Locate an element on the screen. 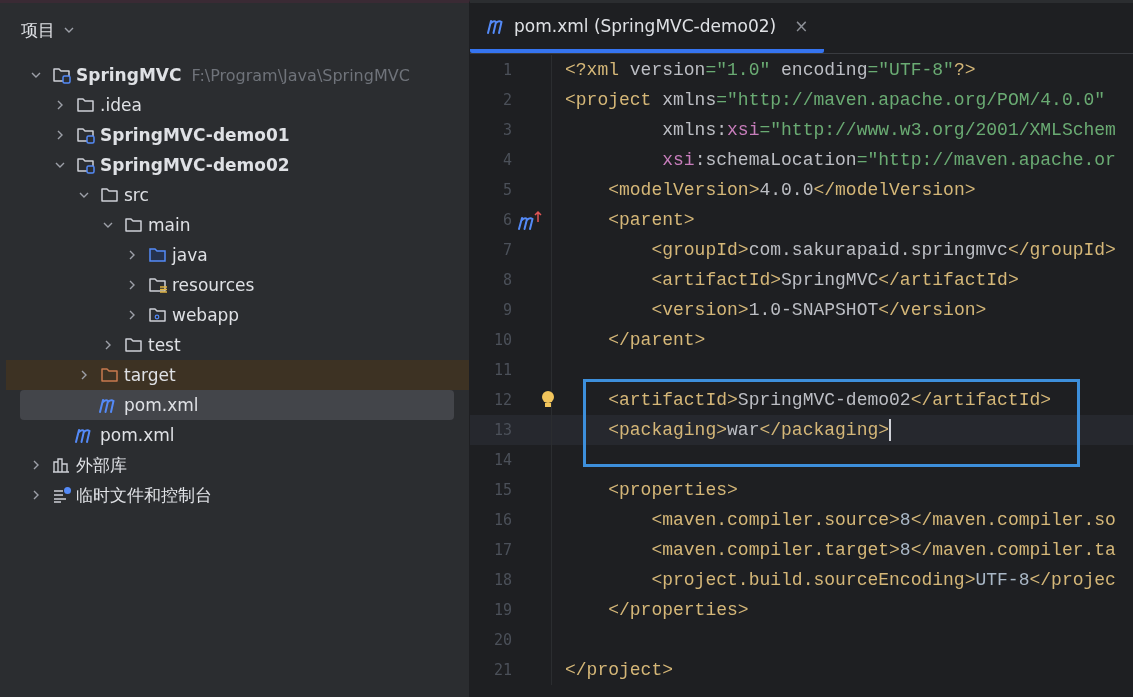 Image resolution: width=1133 pixels, height=697 pixels. tree-item: 临时文件和控制台 is located at coordinates (237, 495).